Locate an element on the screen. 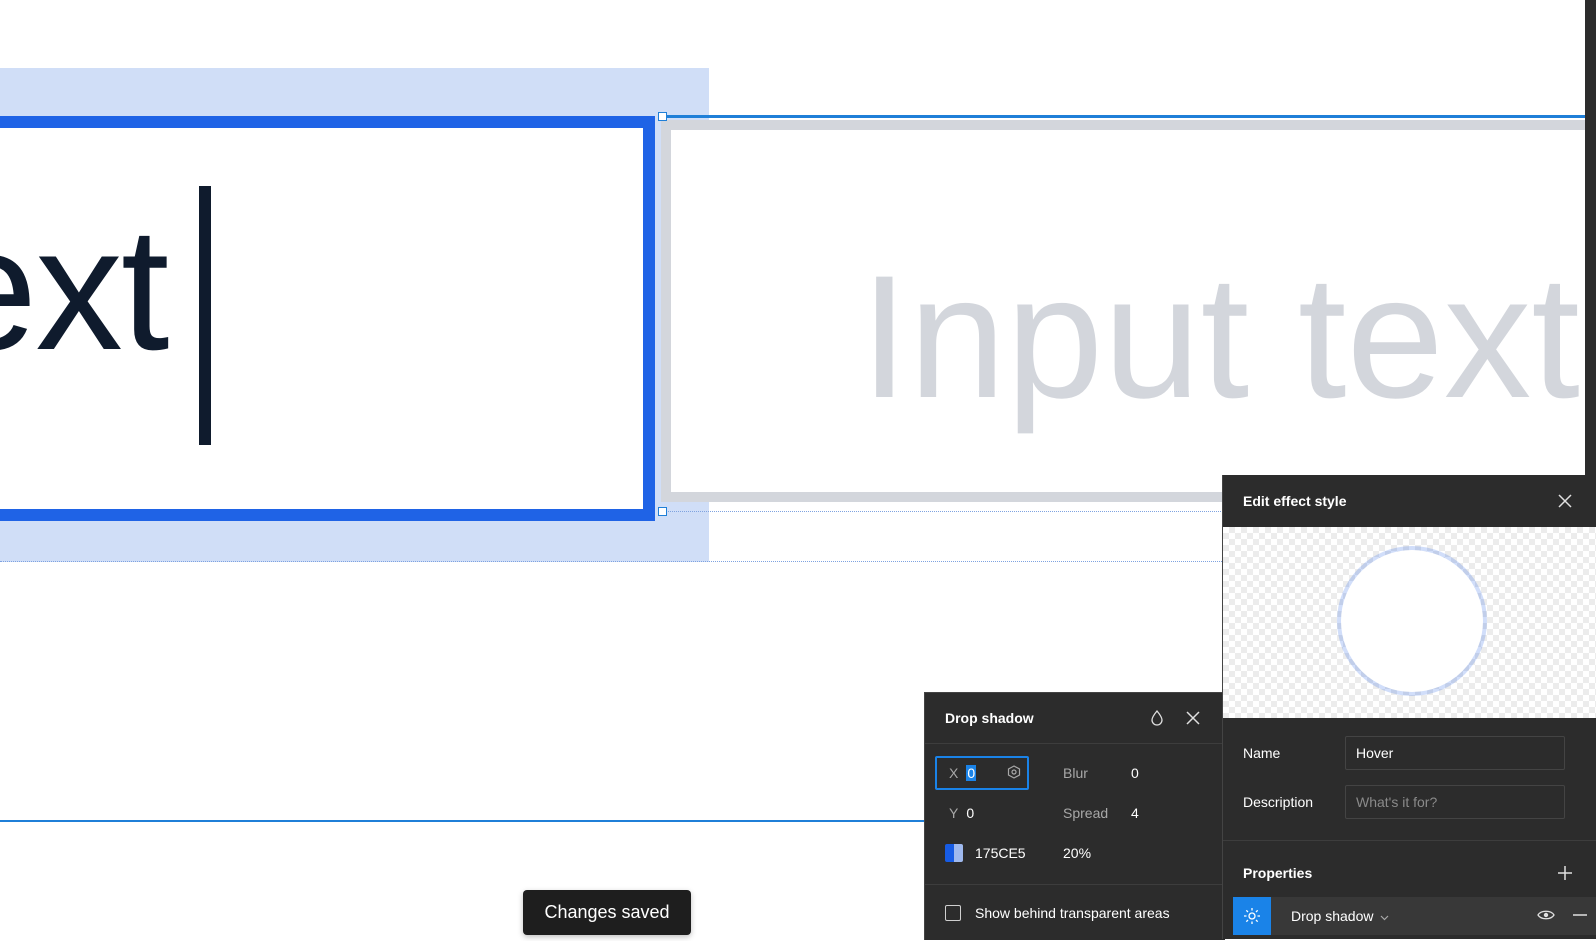 The width and height of the screenshot is (1596, 941). show-behind-label: Show behind transparent areas is located at coordinates (1072, 913).